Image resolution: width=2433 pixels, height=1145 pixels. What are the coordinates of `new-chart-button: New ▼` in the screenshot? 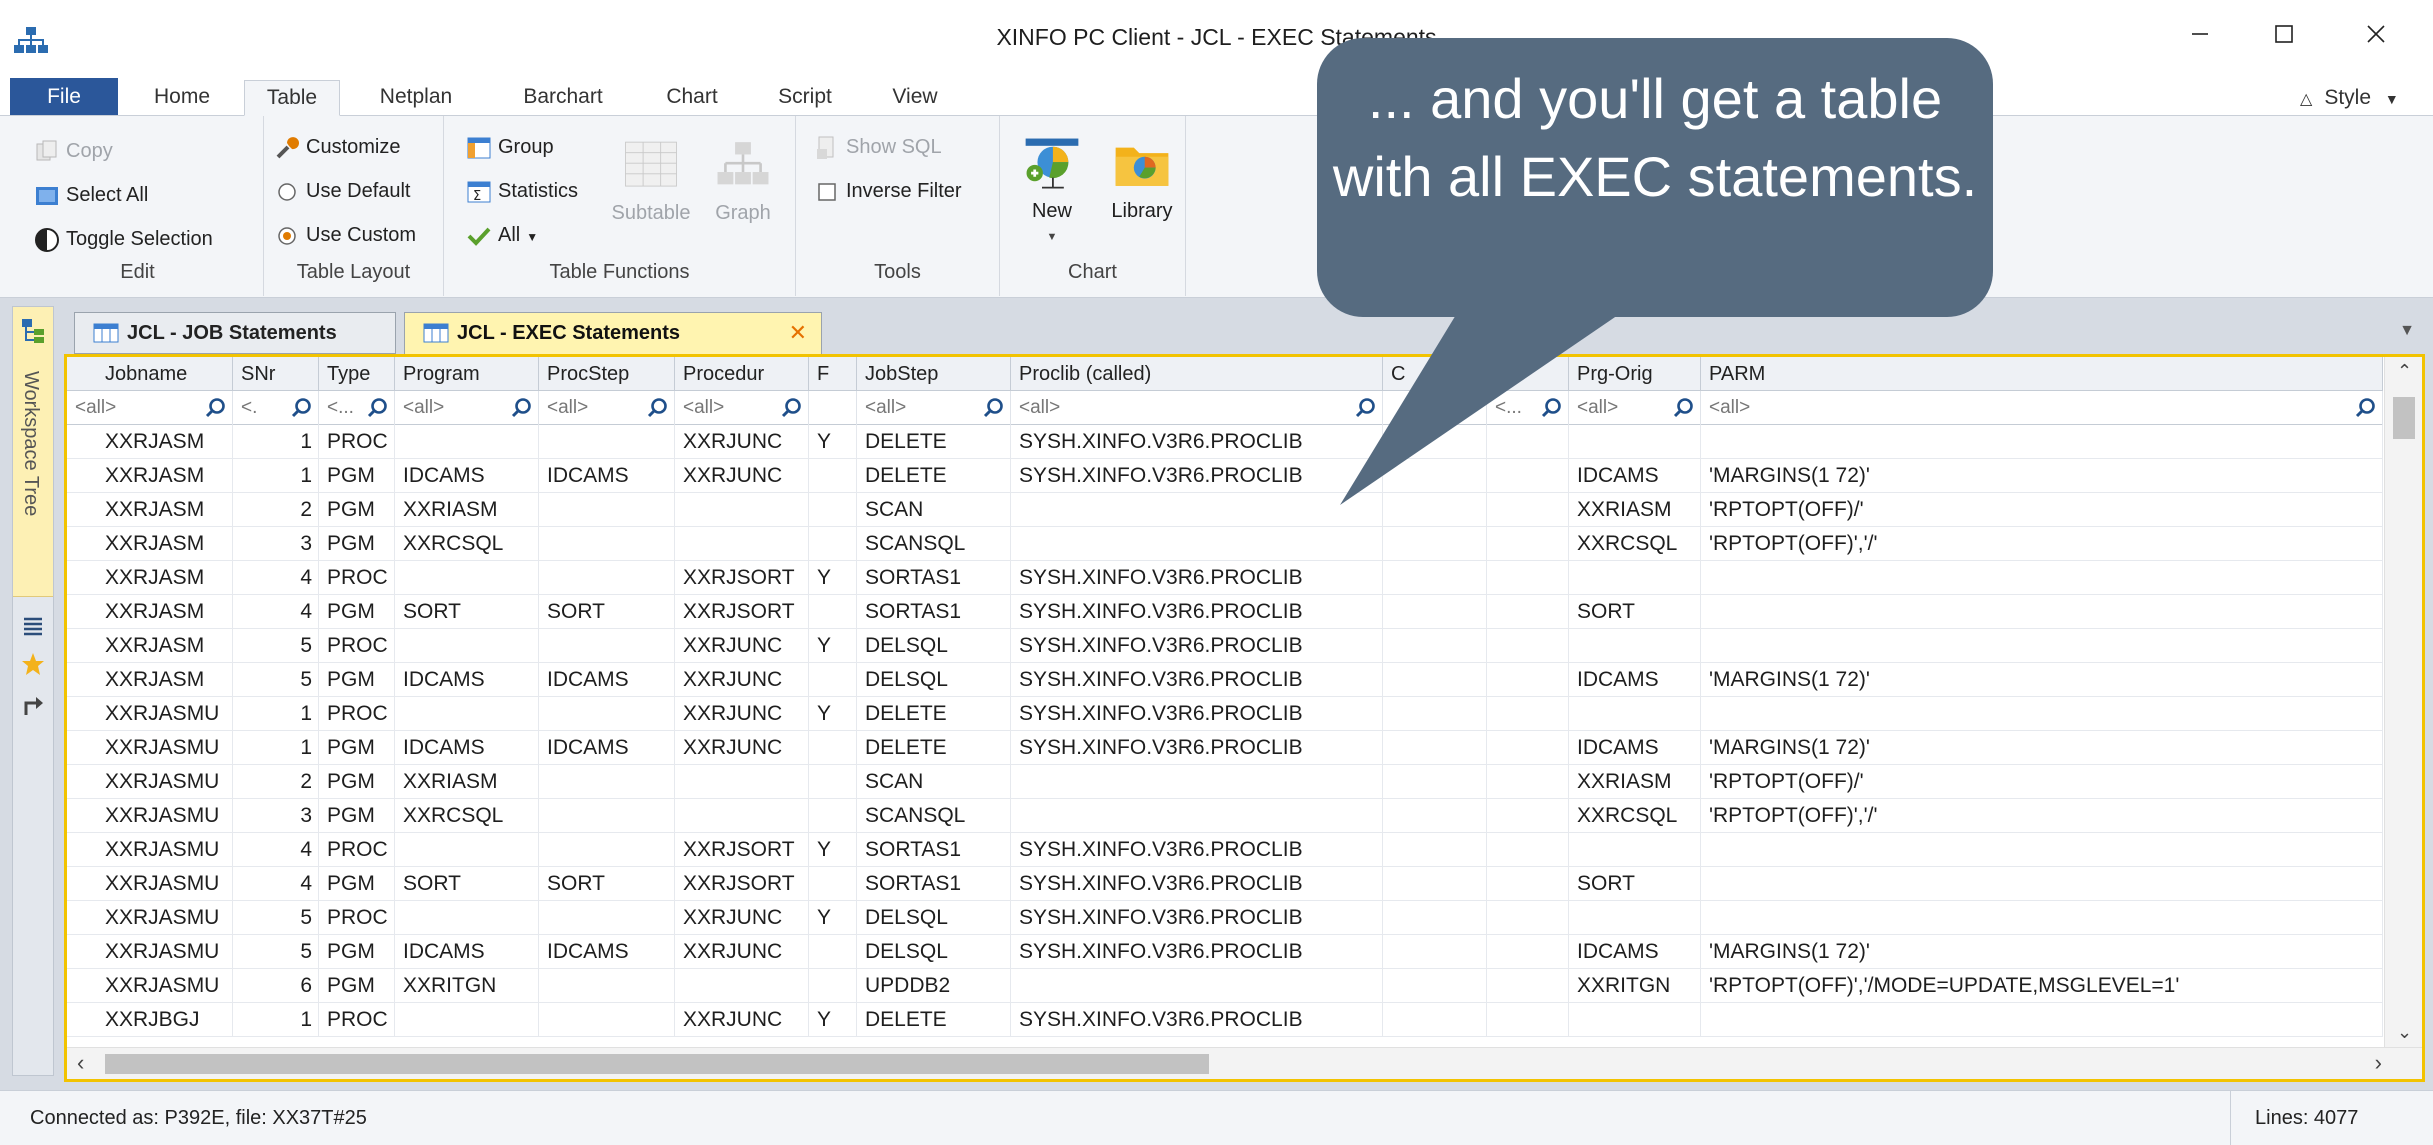 It's located at (1052, 190).